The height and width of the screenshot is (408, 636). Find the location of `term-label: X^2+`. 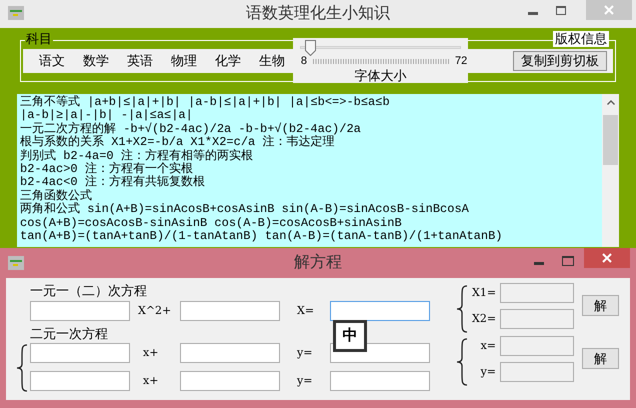

term-label: X^2+ is located at coordinates (154, 310).